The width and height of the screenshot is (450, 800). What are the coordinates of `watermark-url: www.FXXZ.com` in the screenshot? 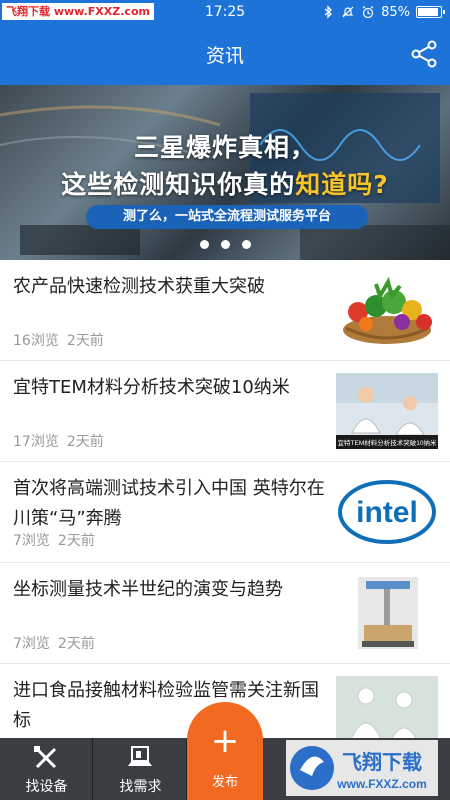 It's located at (381, 784).